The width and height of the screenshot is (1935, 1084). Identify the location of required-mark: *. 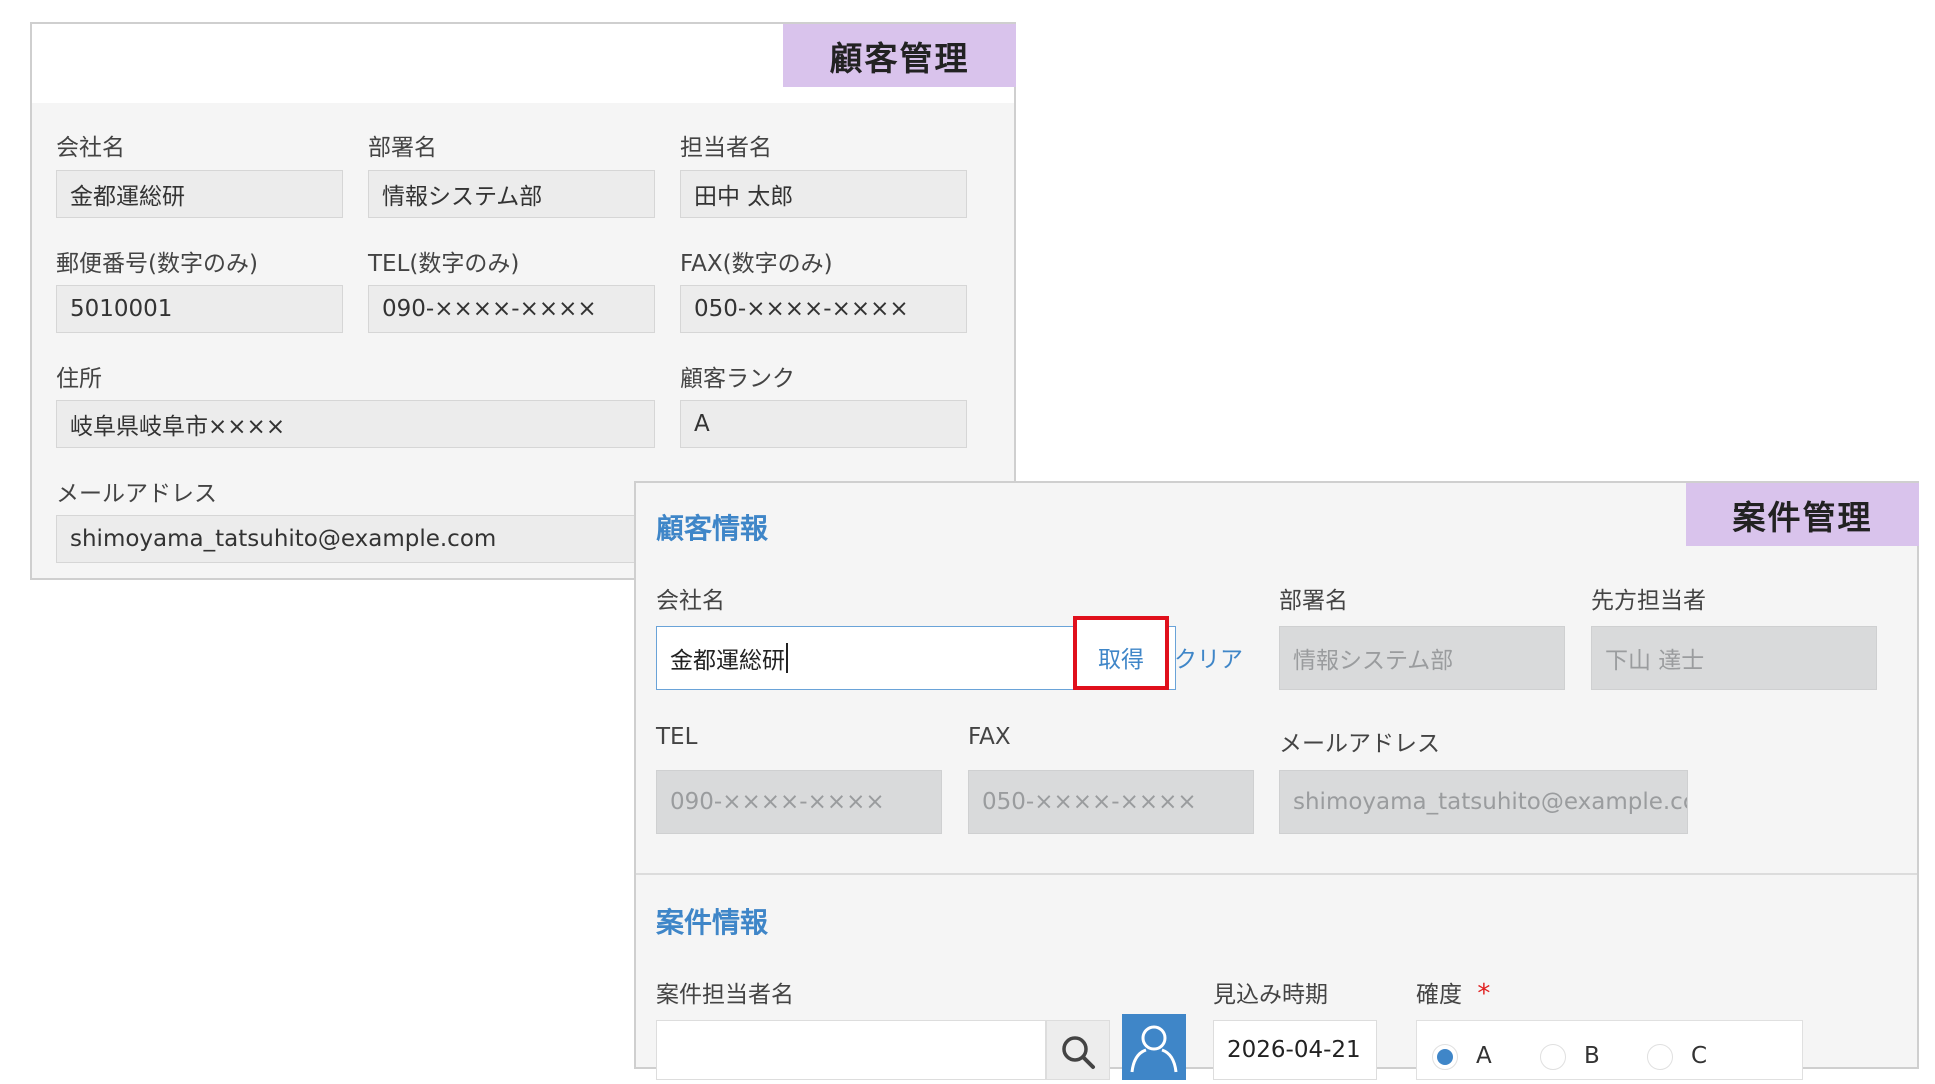
(1484, 994).